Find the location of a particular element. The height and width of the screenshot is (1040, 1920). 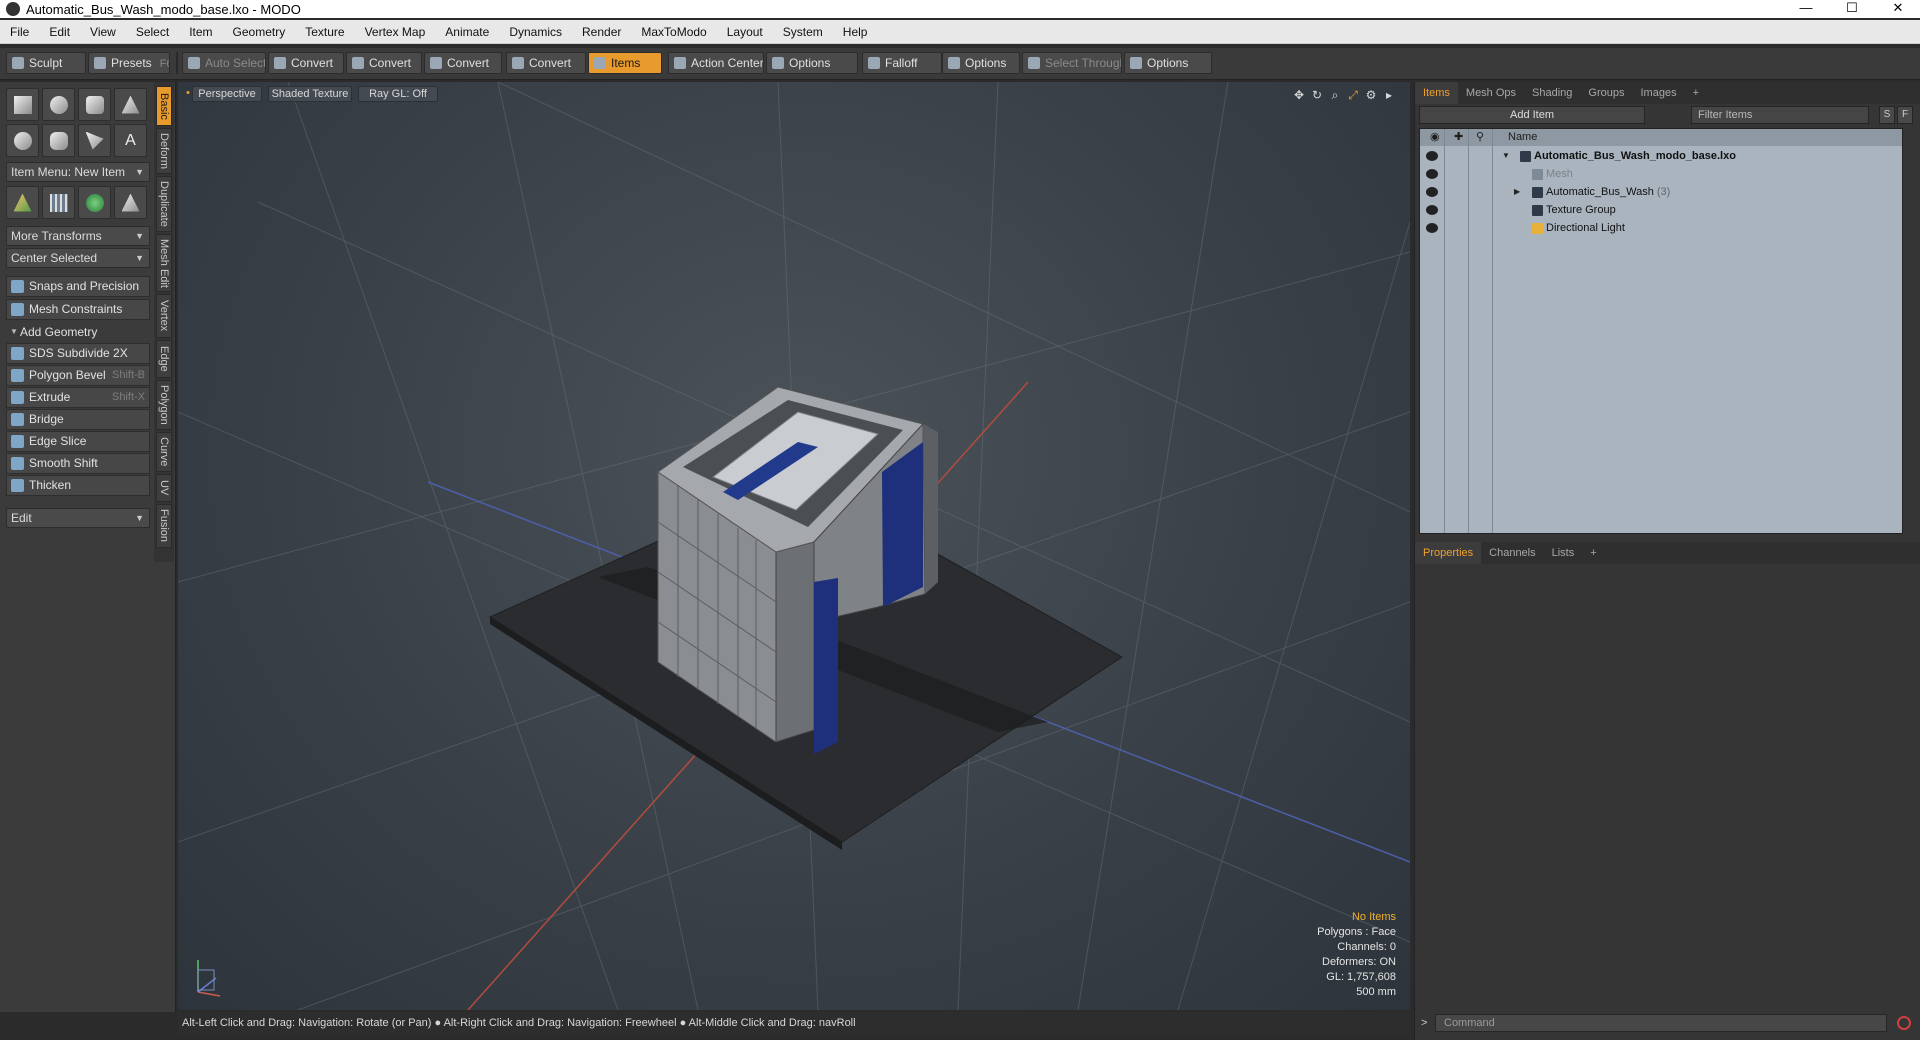

menu-select: Select is located at coordinates (152, 32).